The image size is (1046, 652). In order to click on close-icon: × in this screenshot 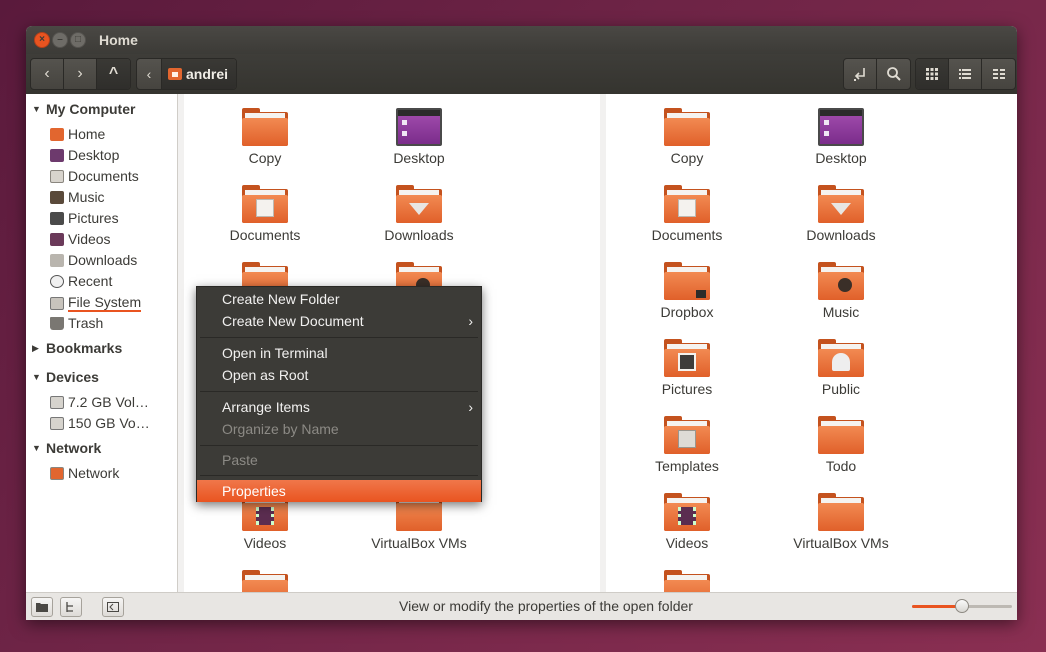, I will do `click(42, 39)`.